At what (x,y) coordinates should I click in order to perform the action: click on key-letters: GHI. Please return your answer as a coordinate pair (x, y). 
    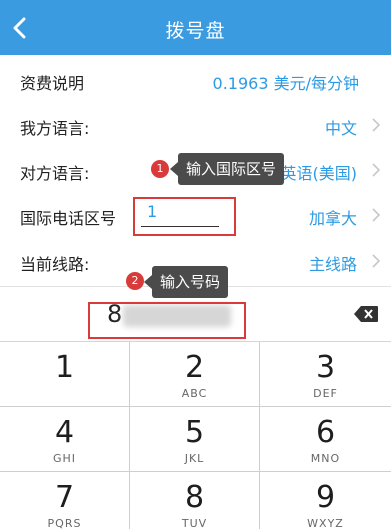
    Looking at the image, I should click on (64, 458).